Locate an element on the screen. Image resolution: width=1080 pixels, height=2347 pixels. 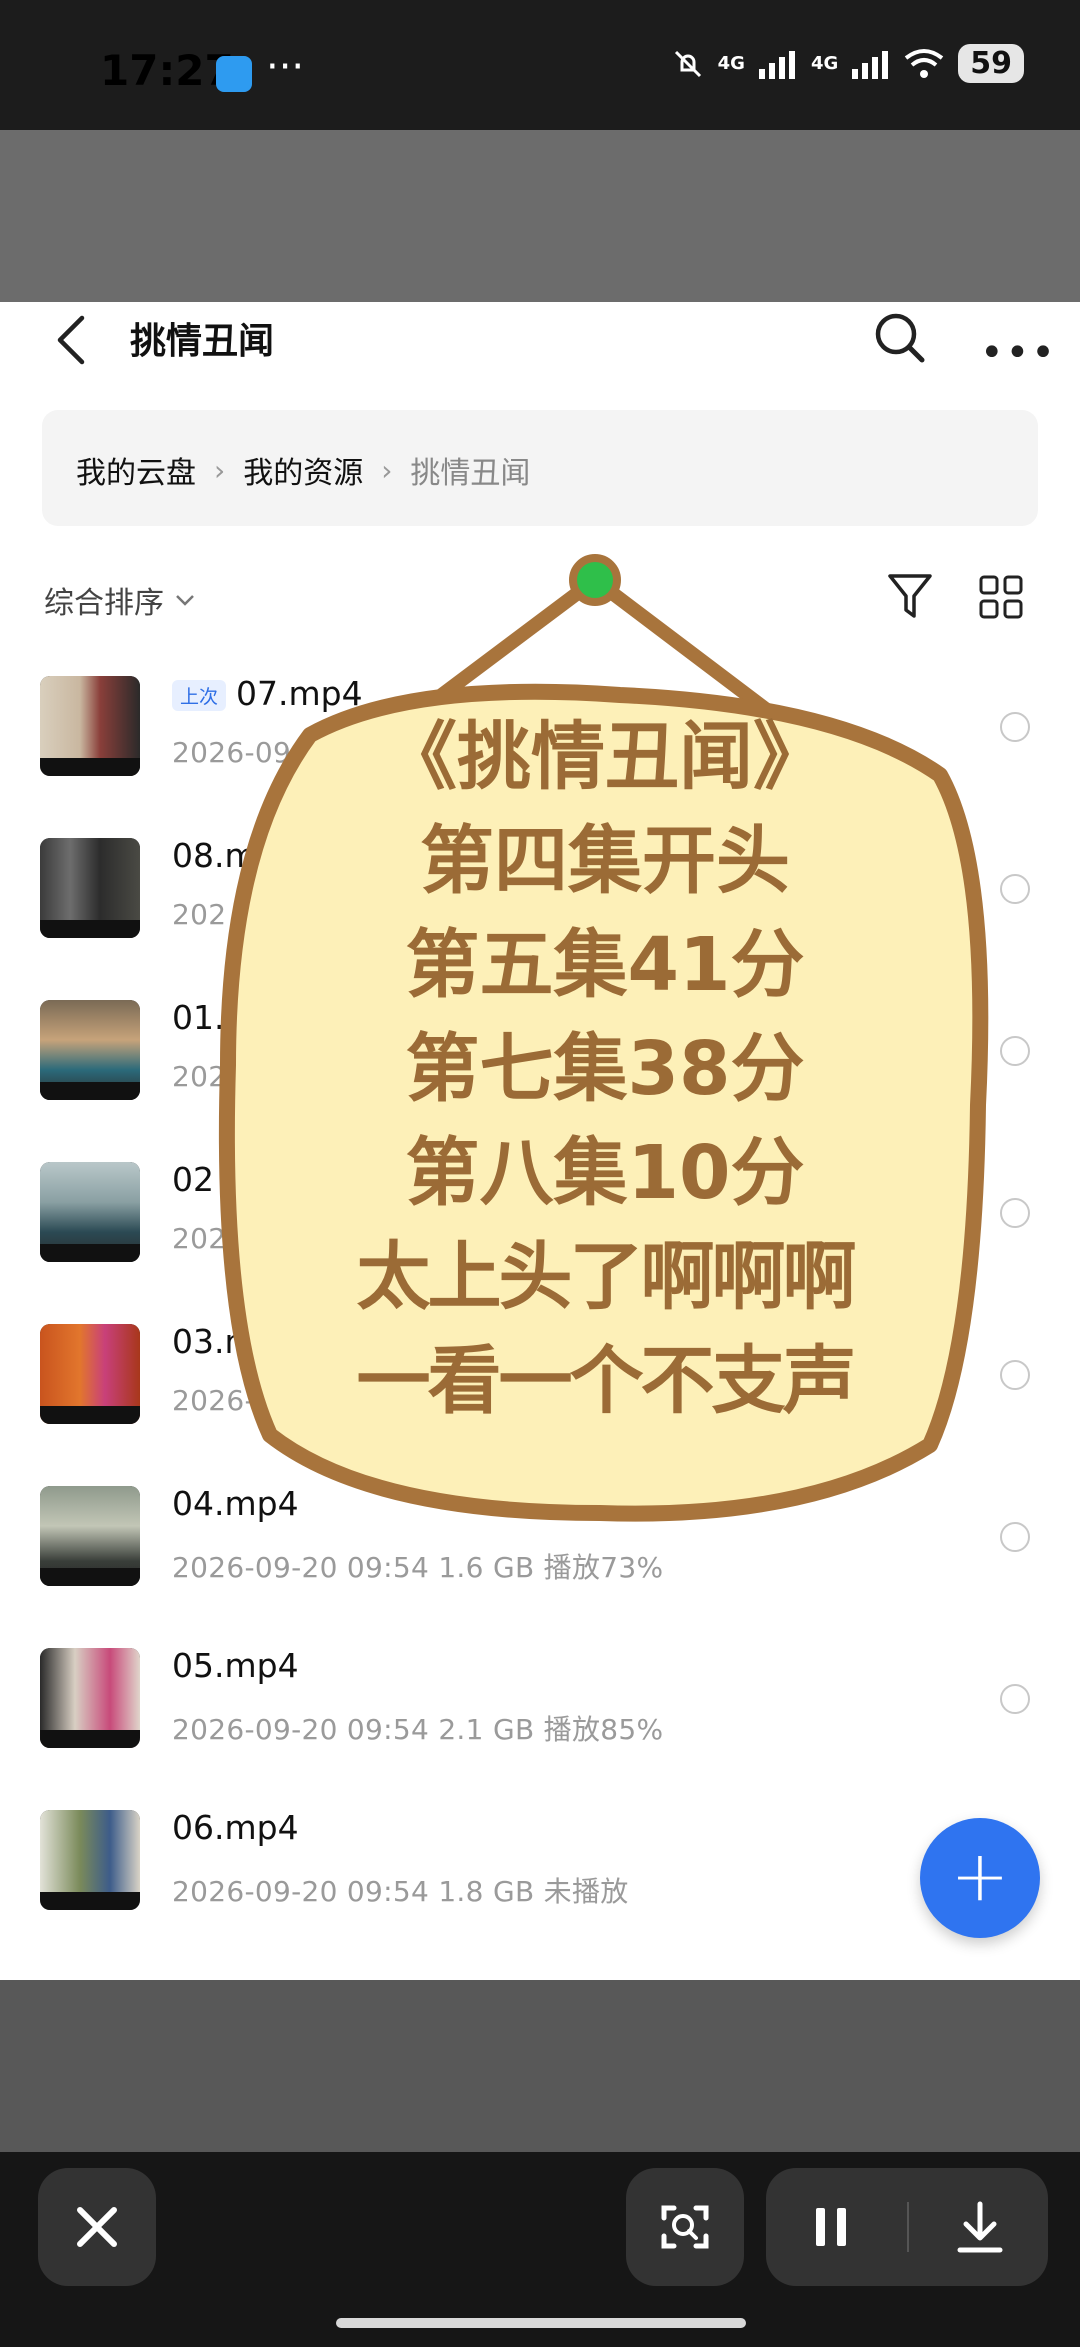
sticker-line: 第八集10分 is located at coordinates (605, 1173).